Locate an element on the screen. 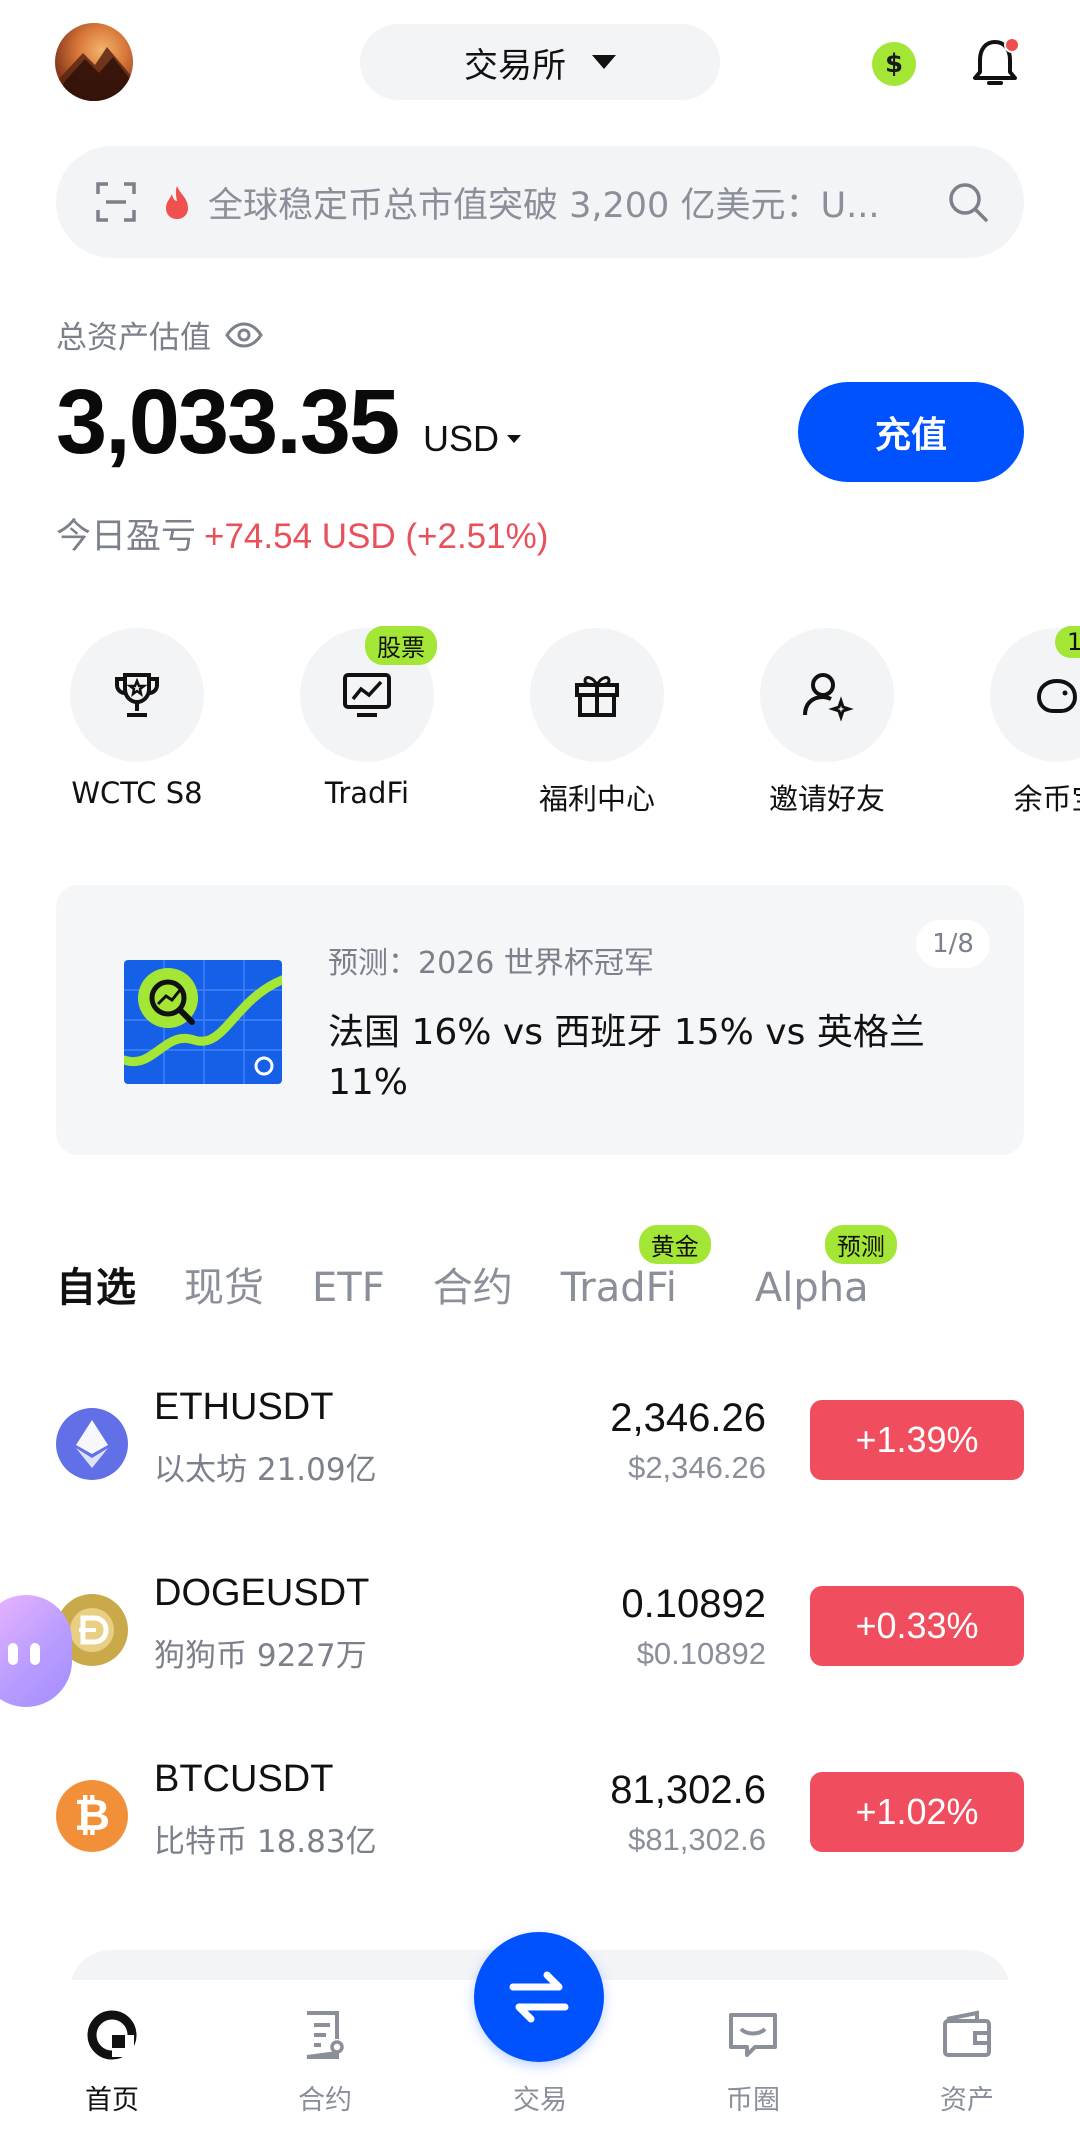 Image resolution: width=1080 pixels, height=2131 pixels. eth-icon is located at coordinates (92, 1444).